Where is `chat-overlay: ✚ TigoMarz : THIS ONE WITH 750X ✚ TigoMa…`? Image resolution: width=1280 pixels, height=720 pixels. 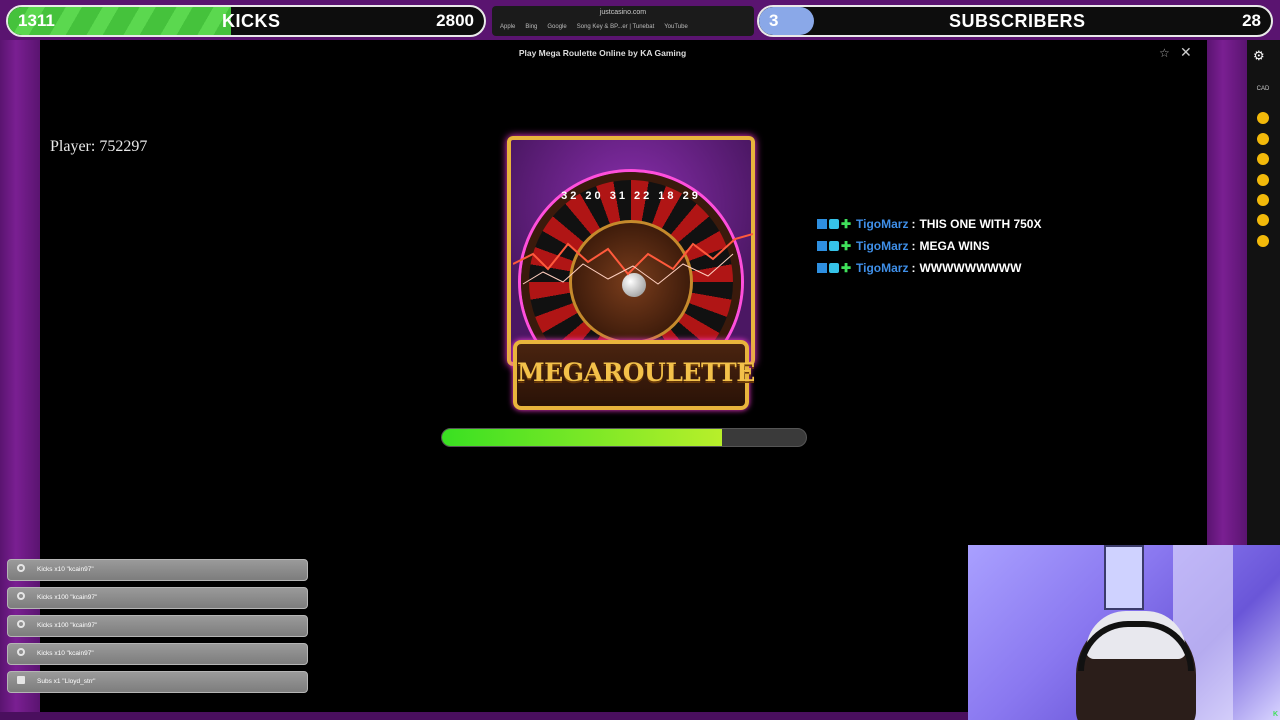 chat-overlay: ✚ TigoMarz : THIS ONE WITH 750X ✚ TigoMa… is located at coordinates (929, 246).